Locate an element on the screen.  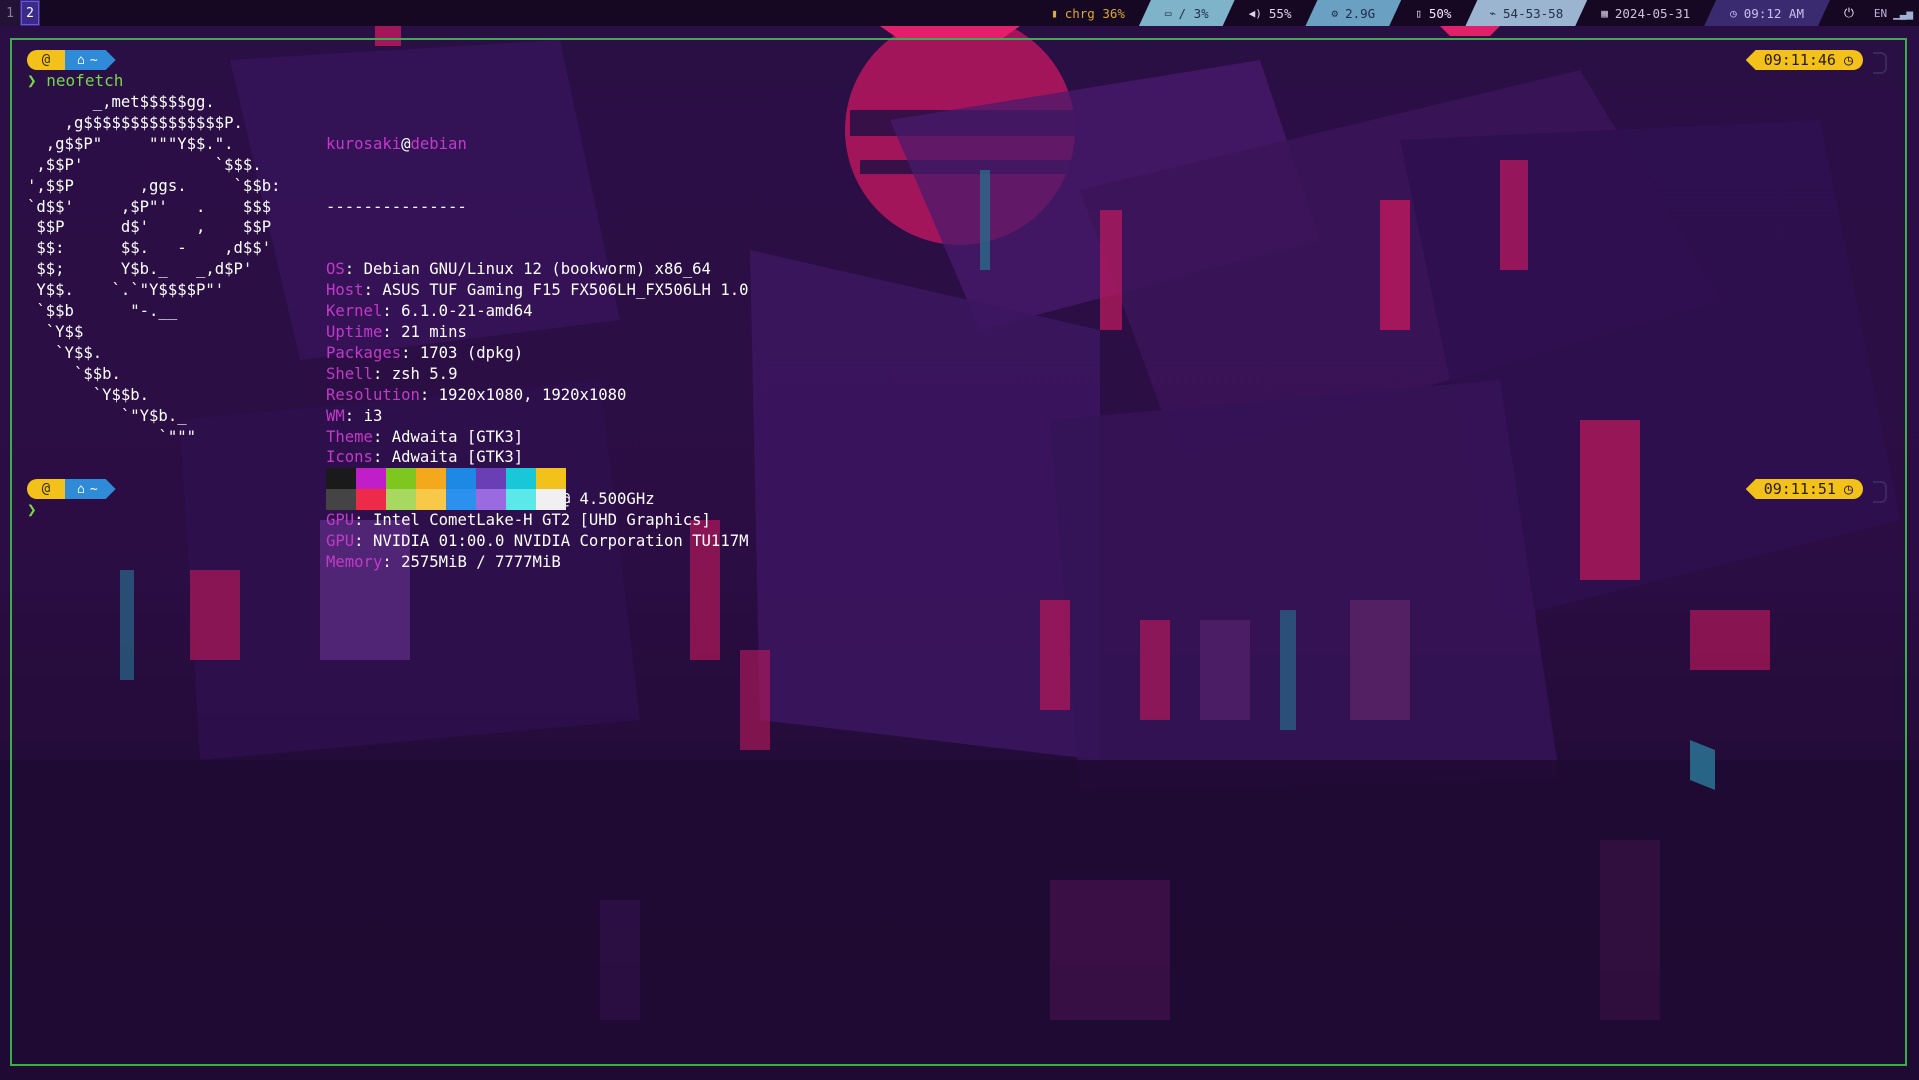
workspace-2: 2 is located at coordinates (30, 13).